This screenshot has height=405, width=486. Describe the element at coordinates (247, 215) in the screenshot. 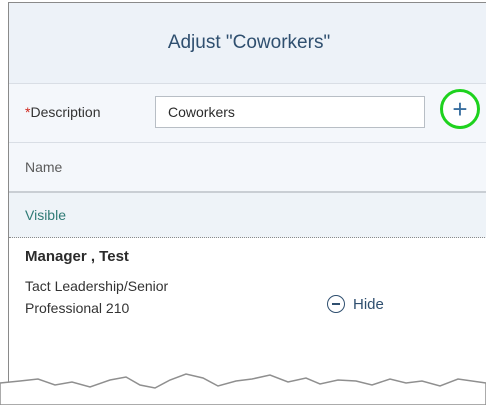

I see `visible-group-header: Visible` at that location.